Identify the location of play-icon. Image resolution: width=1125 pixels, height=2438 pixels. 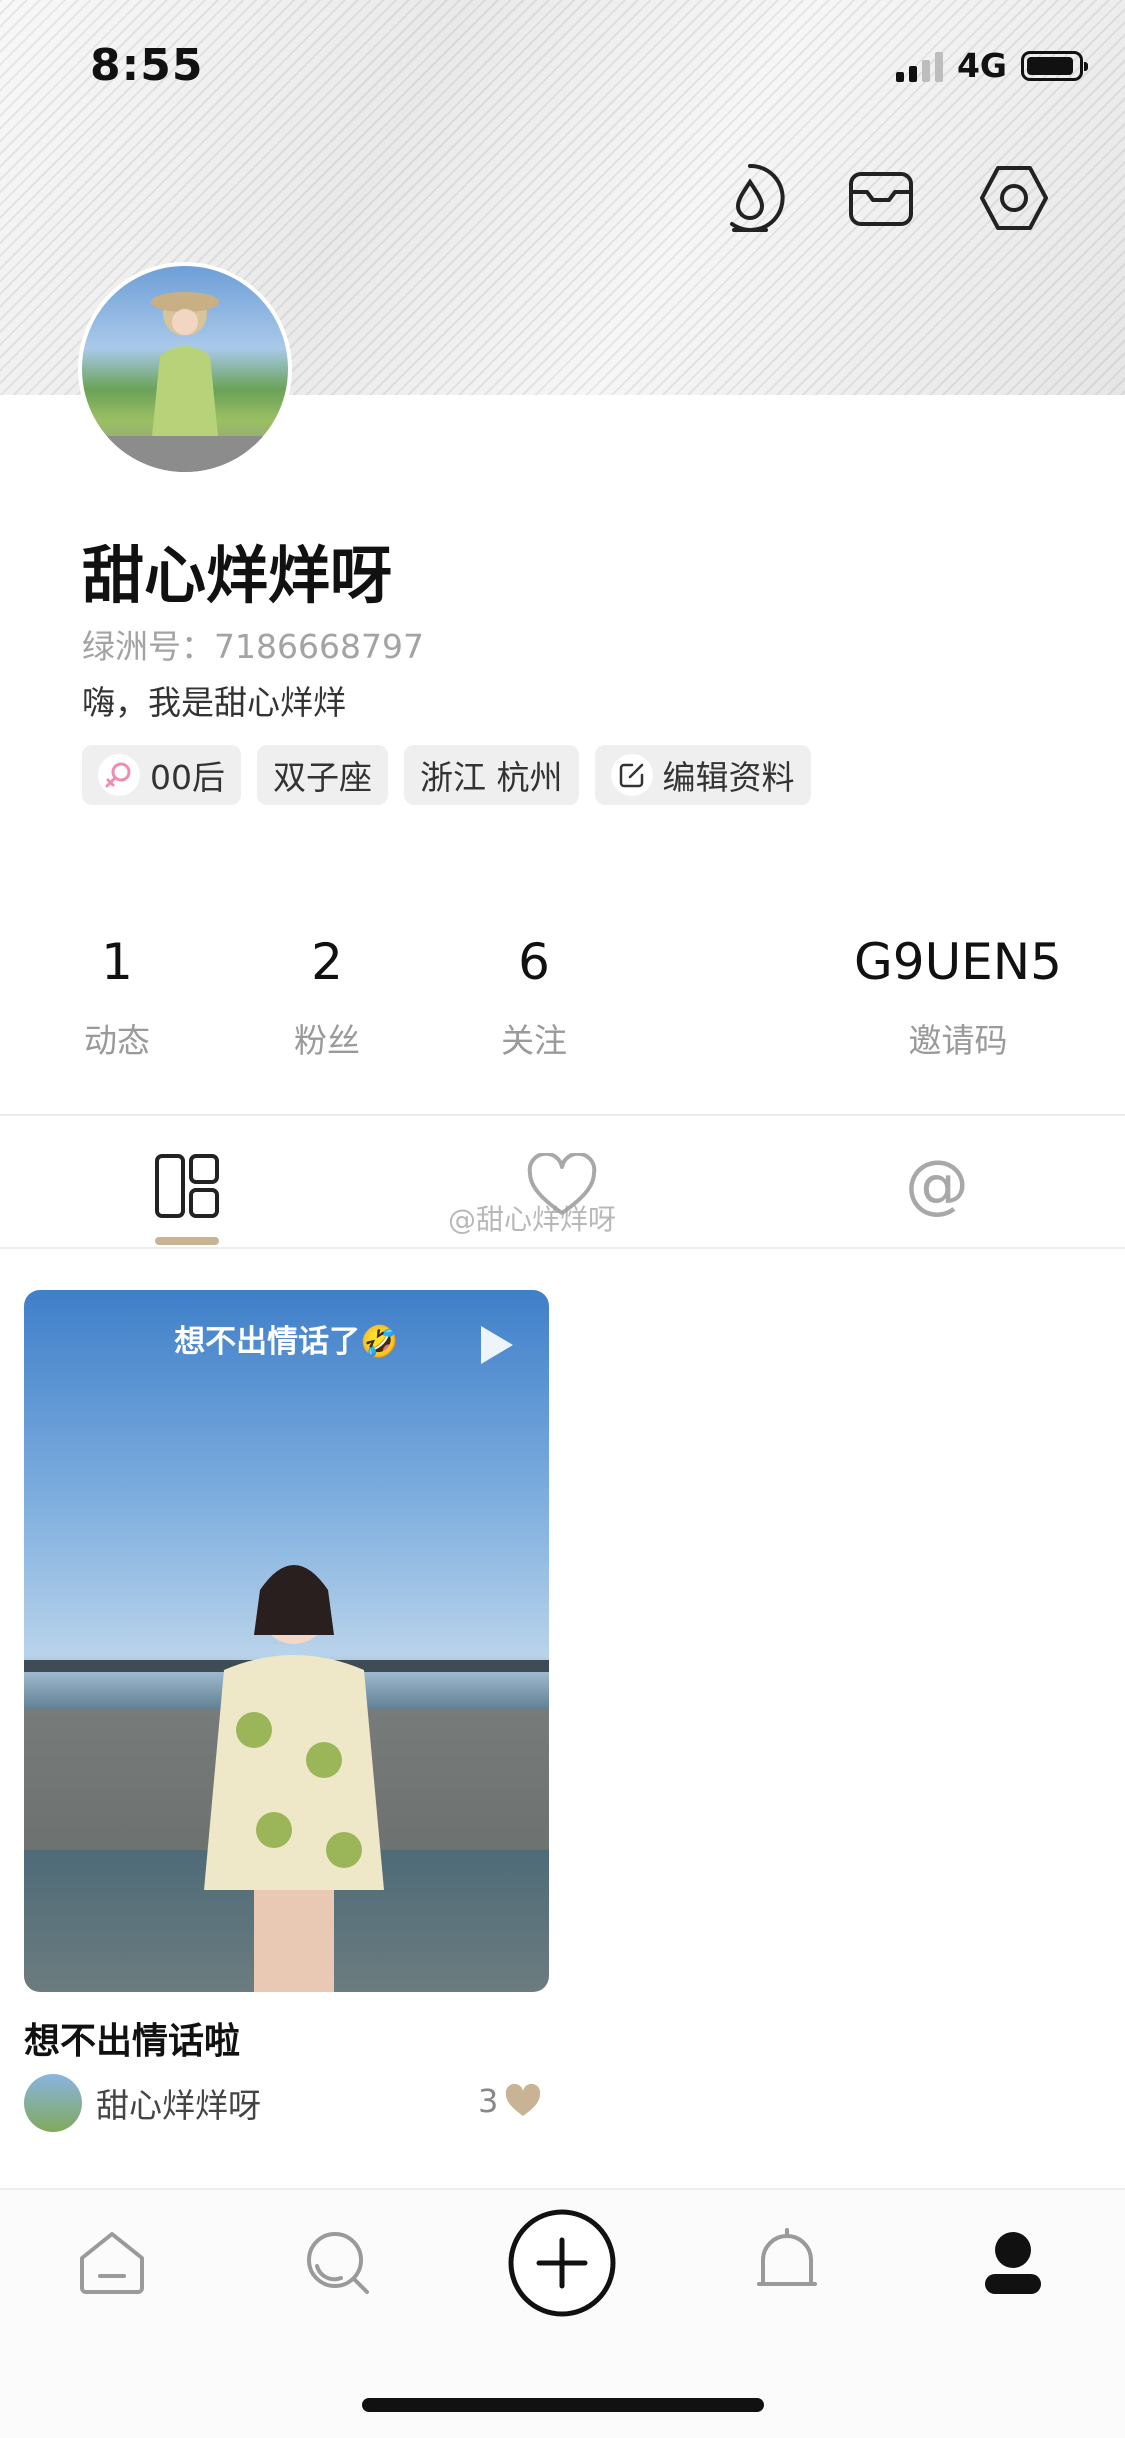
(497, 1347).